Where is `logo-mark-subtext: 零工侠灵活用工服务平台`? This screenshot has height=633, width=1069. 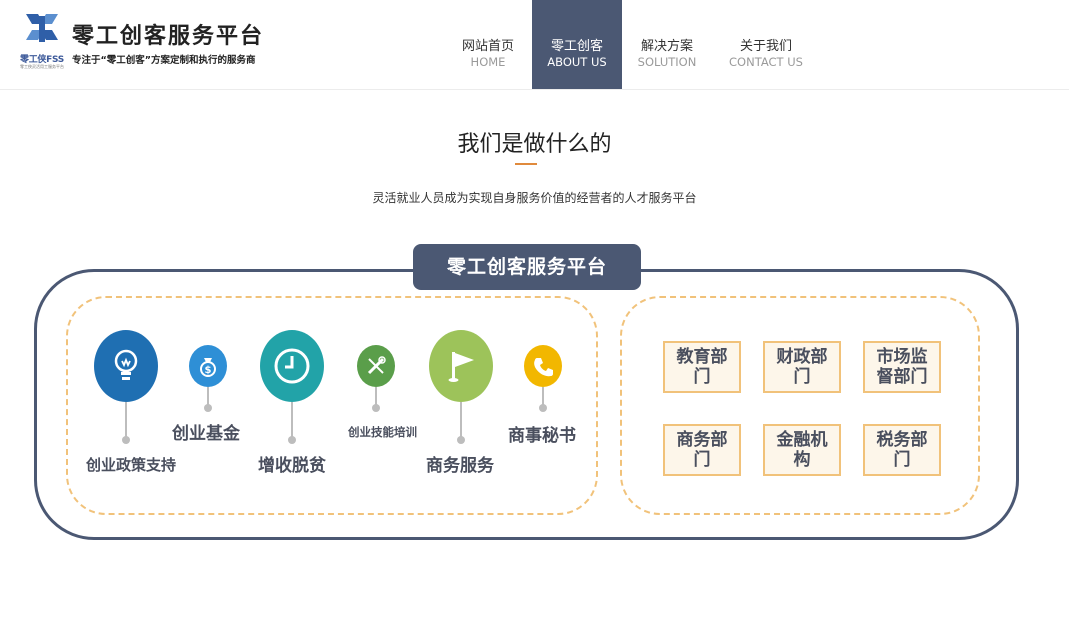 logo-mark-subtext: 零工侠灵活用工服务平台 is located at coordinates (42, 66).